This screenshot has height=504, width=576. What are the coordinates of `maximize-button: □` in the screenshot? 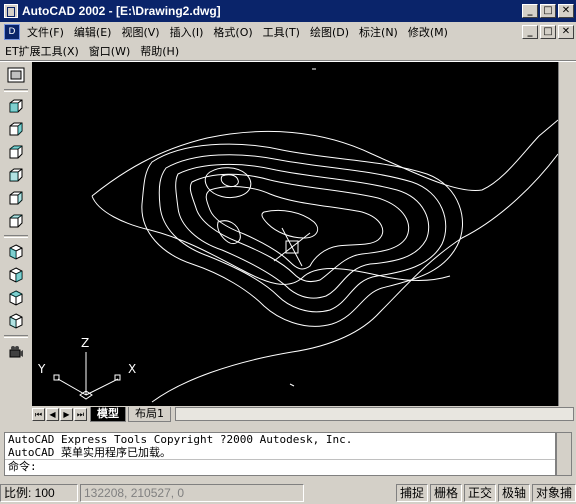 It's located at (548, 11).